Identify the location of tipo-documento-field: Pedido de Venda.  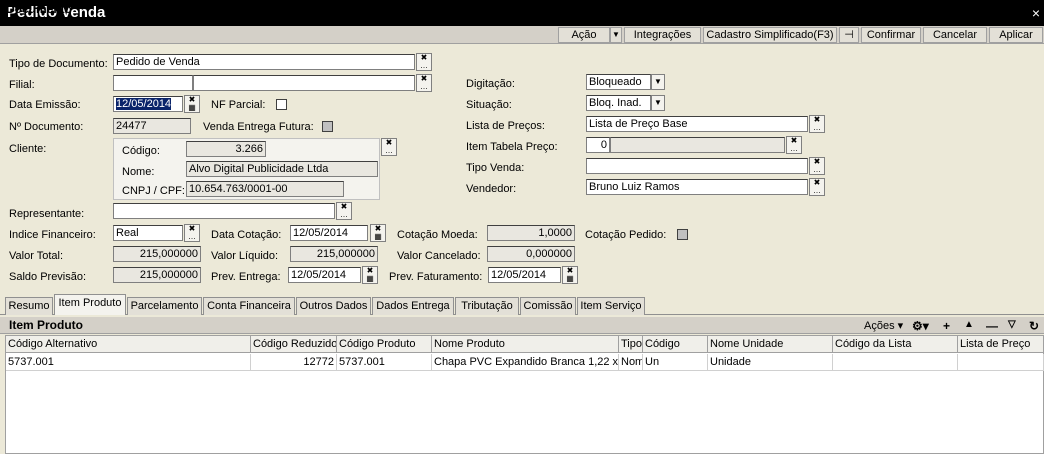
(264, 62).